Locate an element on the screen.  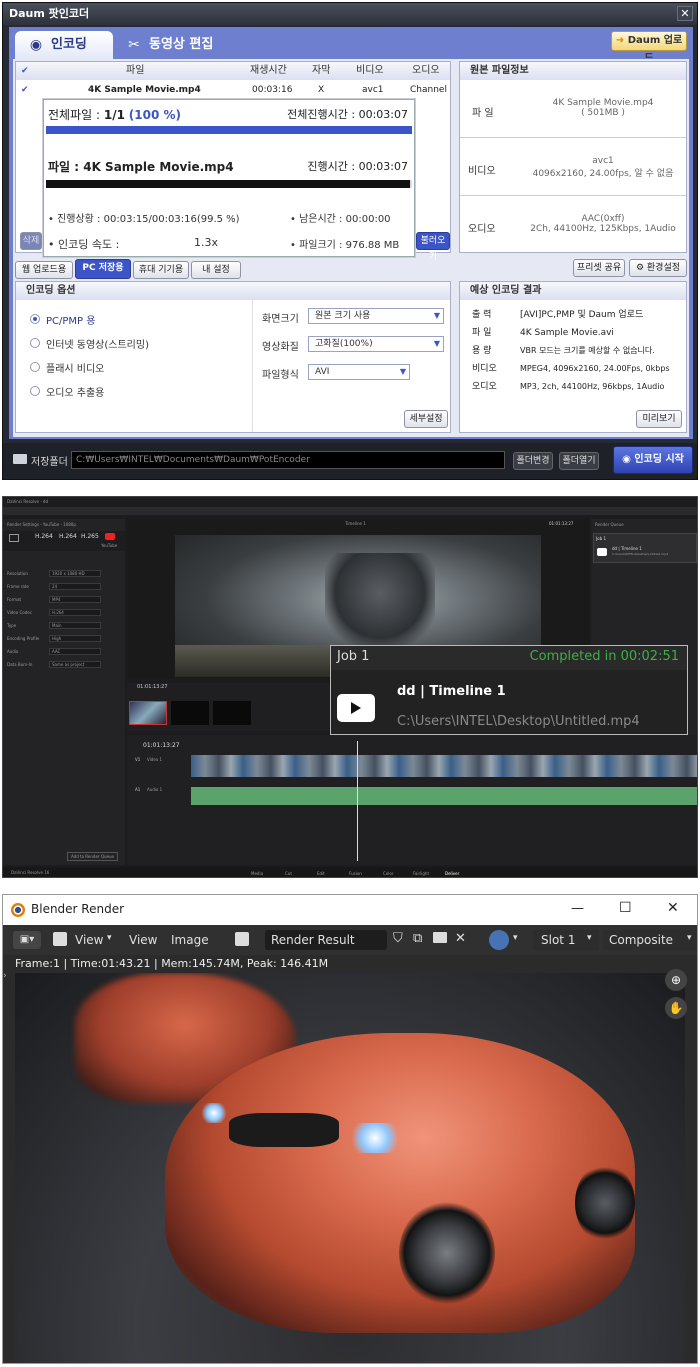
start-encoding-button: ◉ 인코딩 시작 is located at coordinates (653, 460).